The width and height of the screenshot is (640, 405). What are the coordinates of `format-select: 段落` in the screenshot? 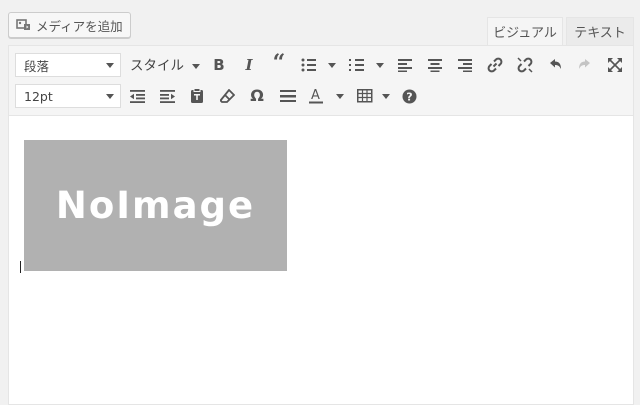 It's located at (68, 65).